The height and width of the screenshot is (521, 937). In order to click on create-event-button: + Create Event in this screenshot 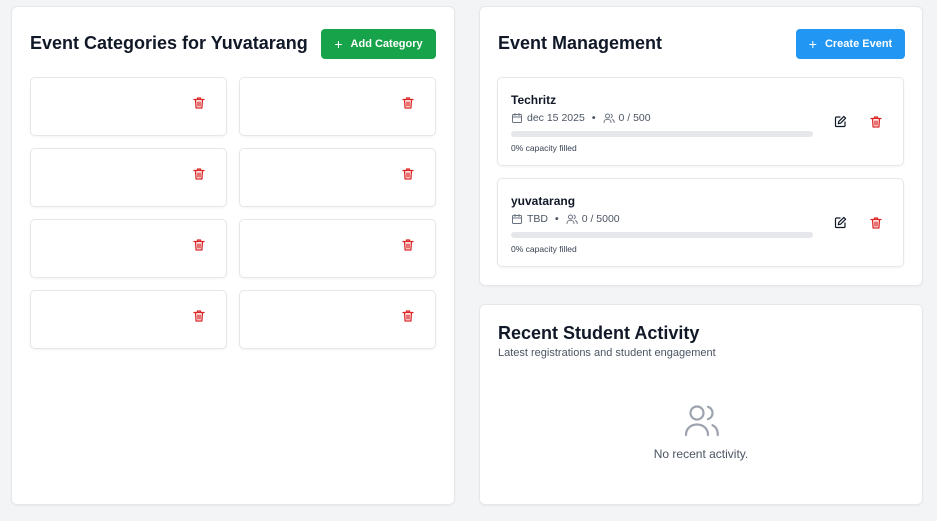, I will do `click(850, 44)`.